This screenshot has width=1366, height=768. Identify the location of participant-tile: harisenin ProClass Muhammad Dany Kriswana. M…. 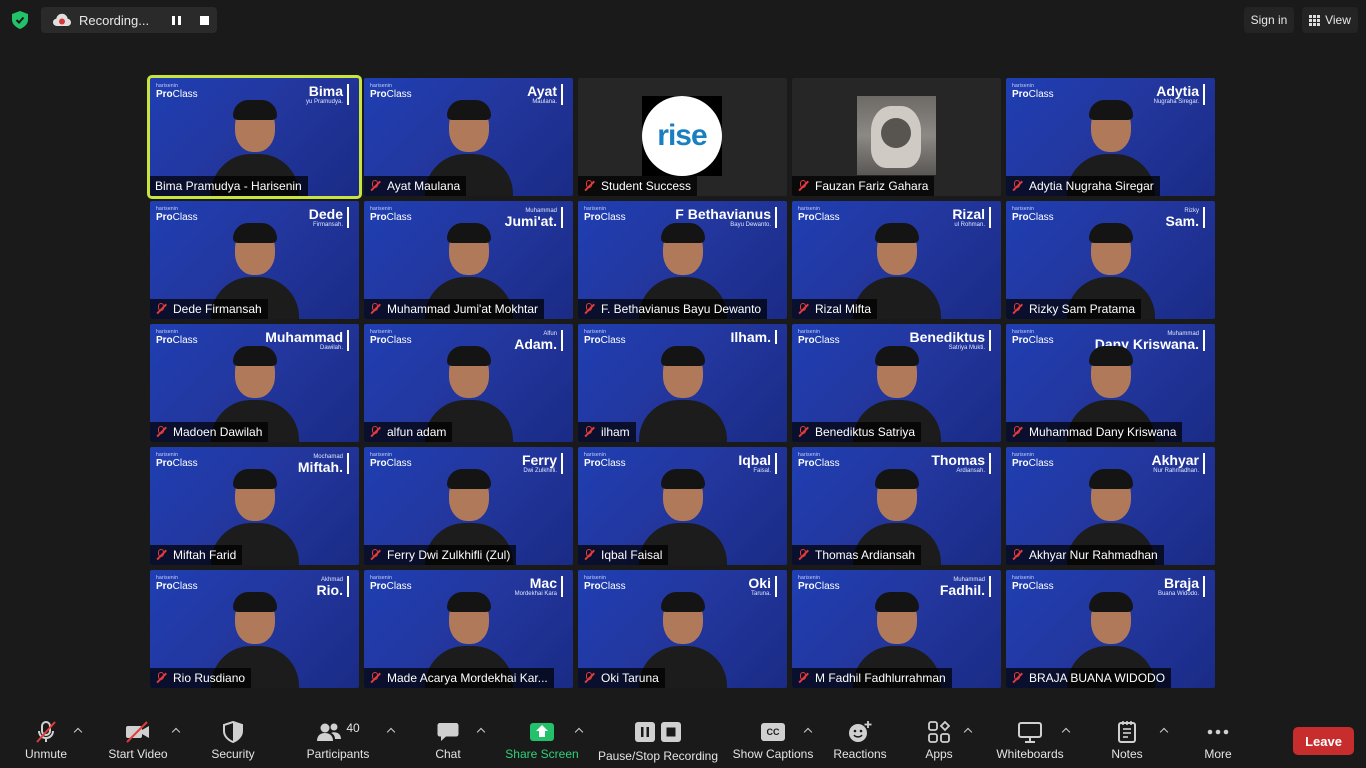
(1110, 383).